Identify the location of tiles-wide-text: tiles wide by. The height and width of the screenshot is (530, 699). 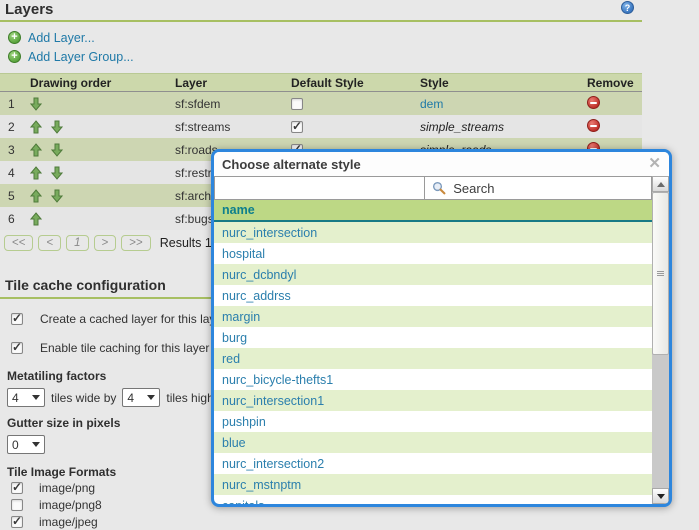
(84, 397).